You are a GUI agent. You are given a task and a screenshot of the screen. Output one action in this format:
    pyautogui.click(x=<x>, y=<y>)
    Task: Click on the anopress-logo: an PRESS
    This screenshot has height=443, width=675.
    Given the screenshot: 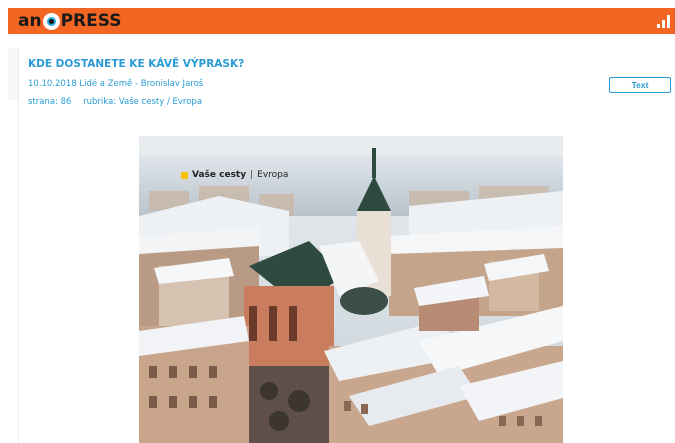 What is the action you would take?
    pyautogui.click(x=69, y=21)
    